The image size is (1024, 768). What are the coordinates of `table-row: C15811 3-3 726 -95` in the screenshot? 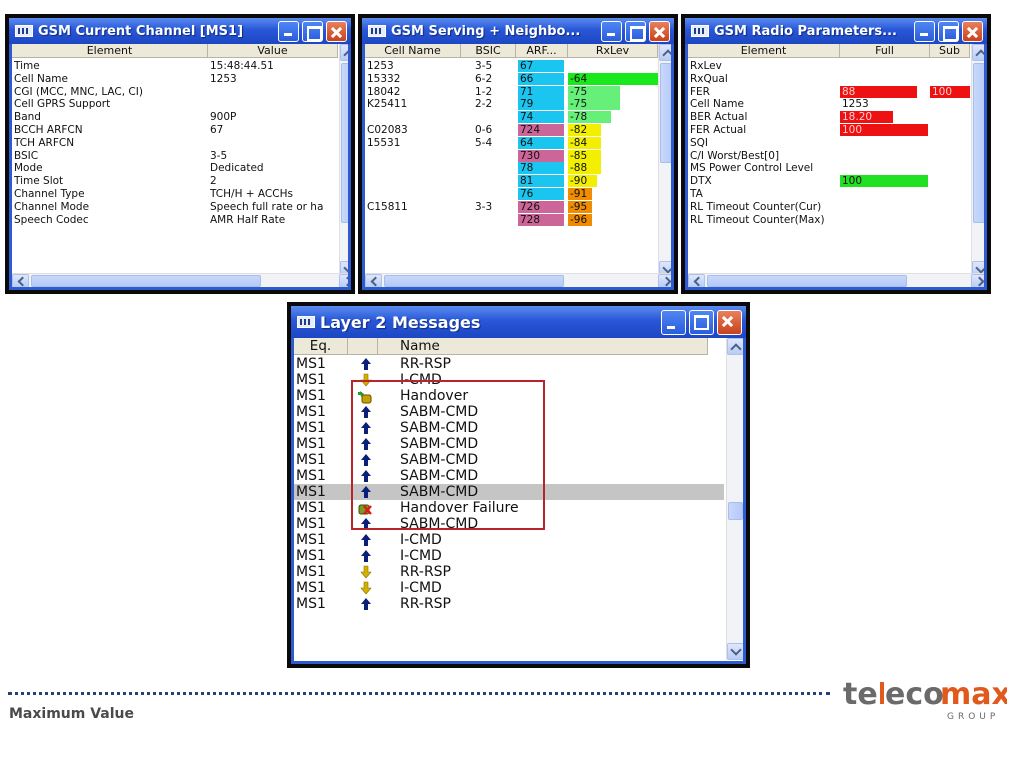 It's located at (511, 206).